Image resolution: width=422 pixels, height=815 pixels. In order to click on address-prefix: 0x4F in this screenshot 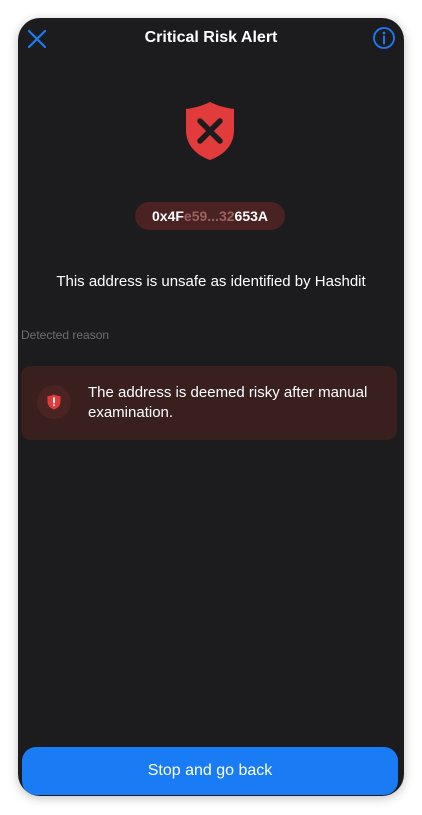, I will do `click(168, 216)`.